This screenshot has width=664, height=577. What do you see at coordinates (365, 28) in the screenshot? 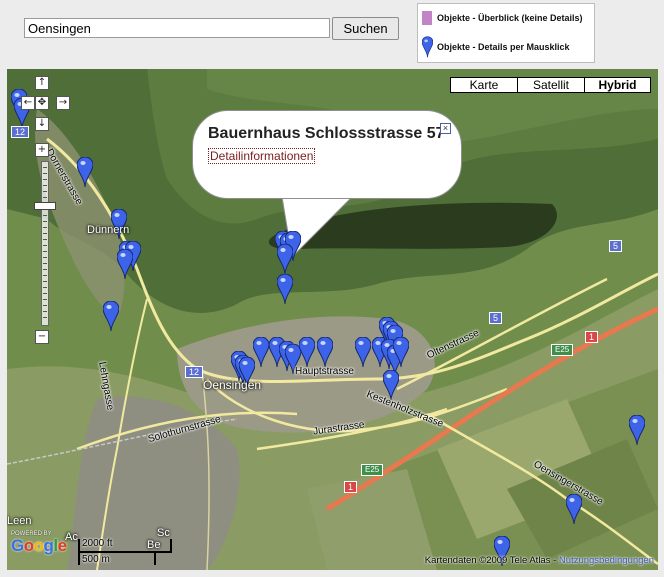
I see `search-button: Suchen` at bounding box center [365, 28].